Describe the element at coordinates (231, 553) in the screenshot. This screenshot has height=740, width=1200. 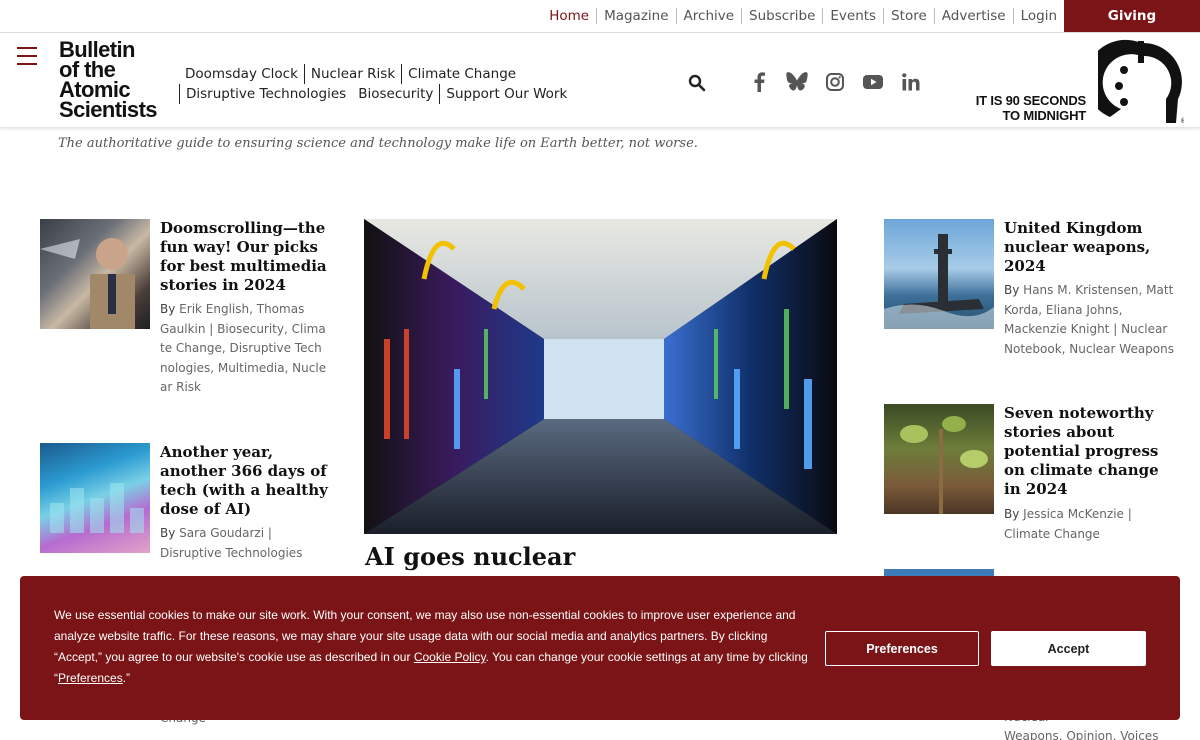
I see `article-categories: Disruptive Technologies` at that location.